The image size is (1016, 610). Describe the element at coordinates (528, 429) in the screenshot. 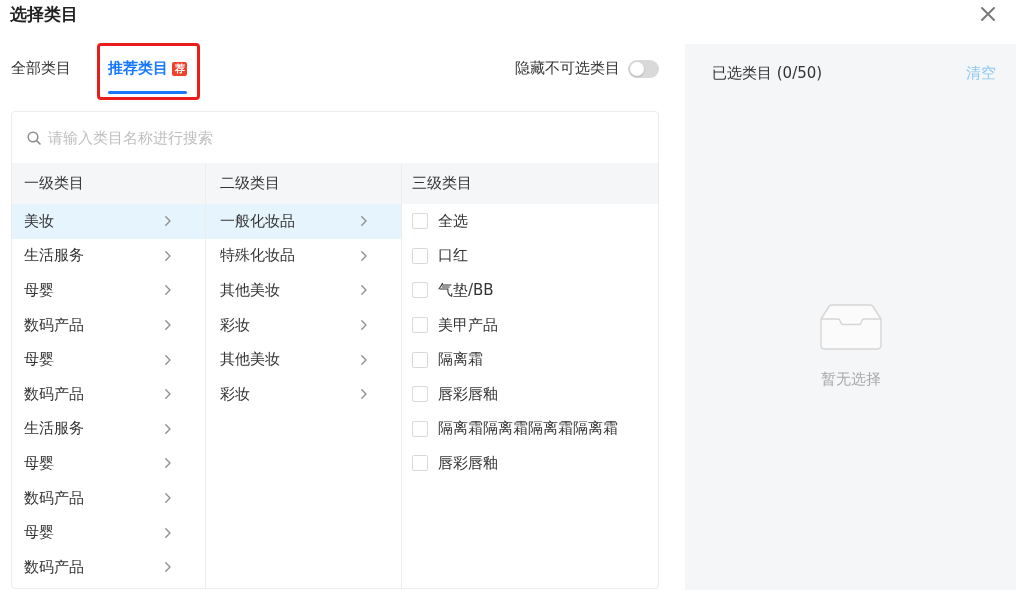

I see `checkbox-label: 隔离霜隔离霜隔离霜隔离霜` at that location.